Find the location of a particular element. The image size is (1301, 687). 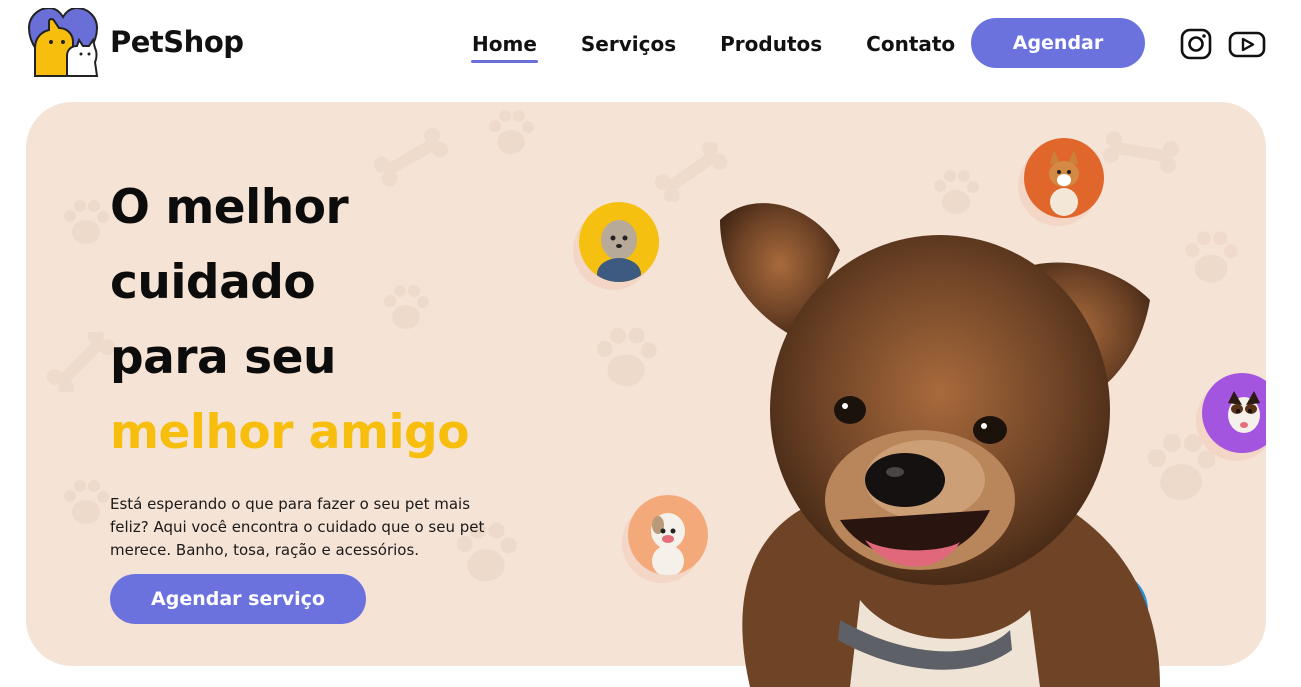

nav-item-home: Home is located at coordinates (504, 47).